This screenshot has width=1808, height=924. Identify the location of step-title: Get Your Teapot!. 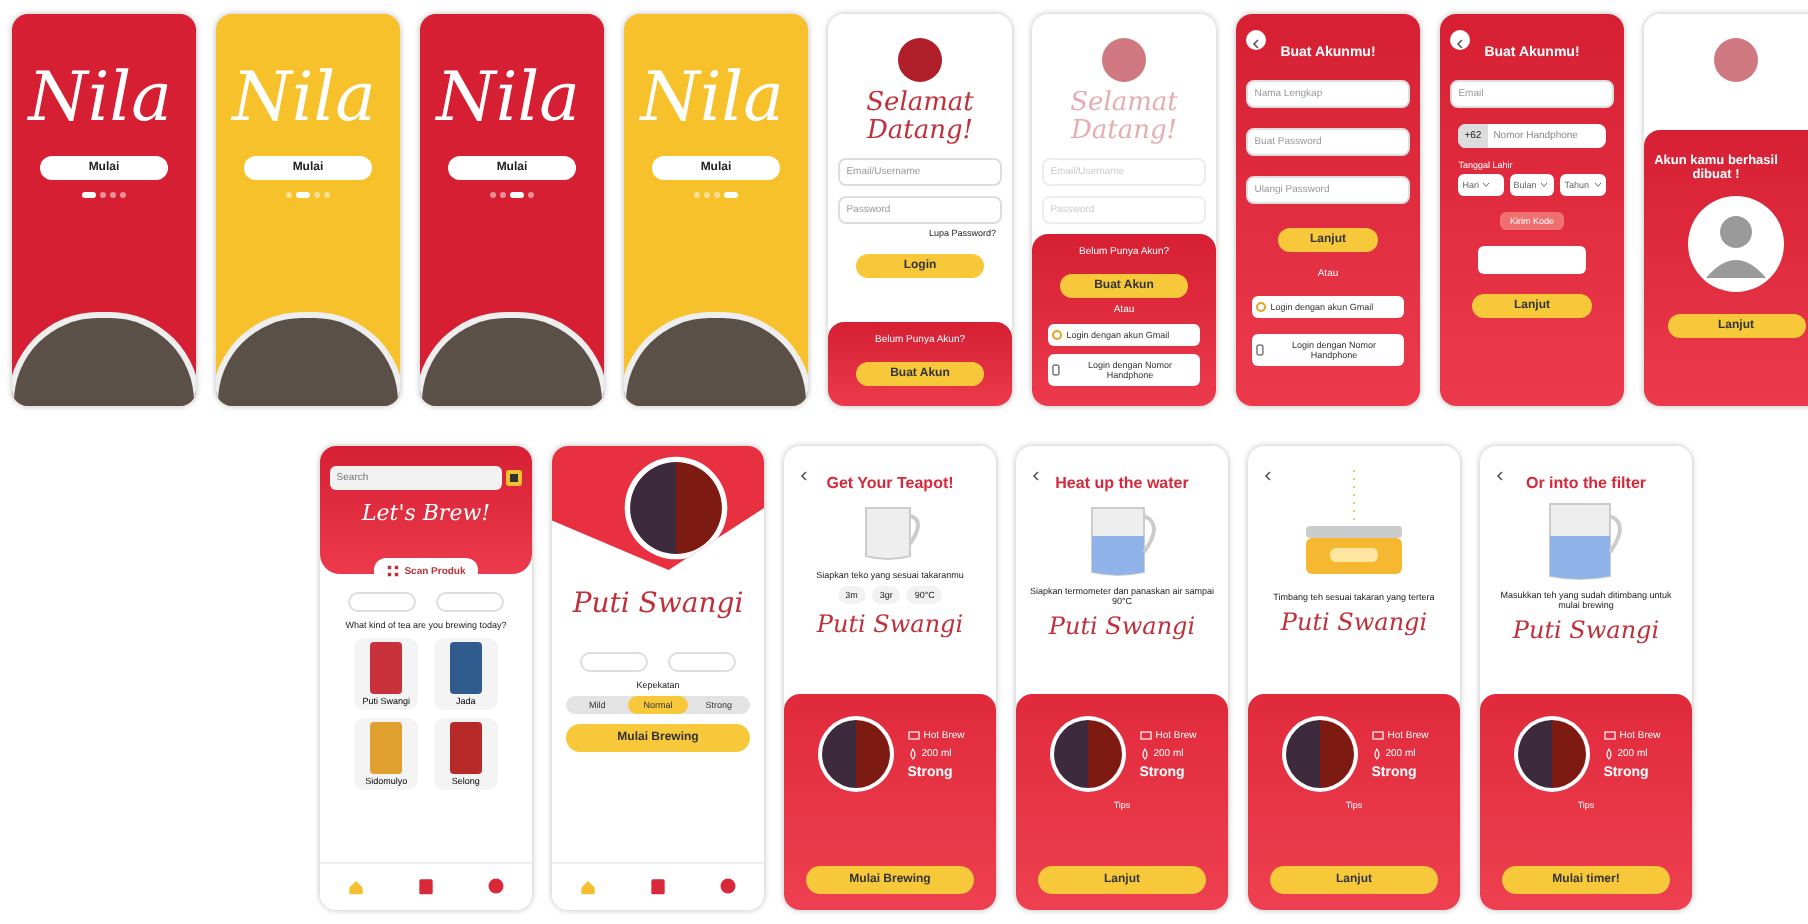
(890, 483).